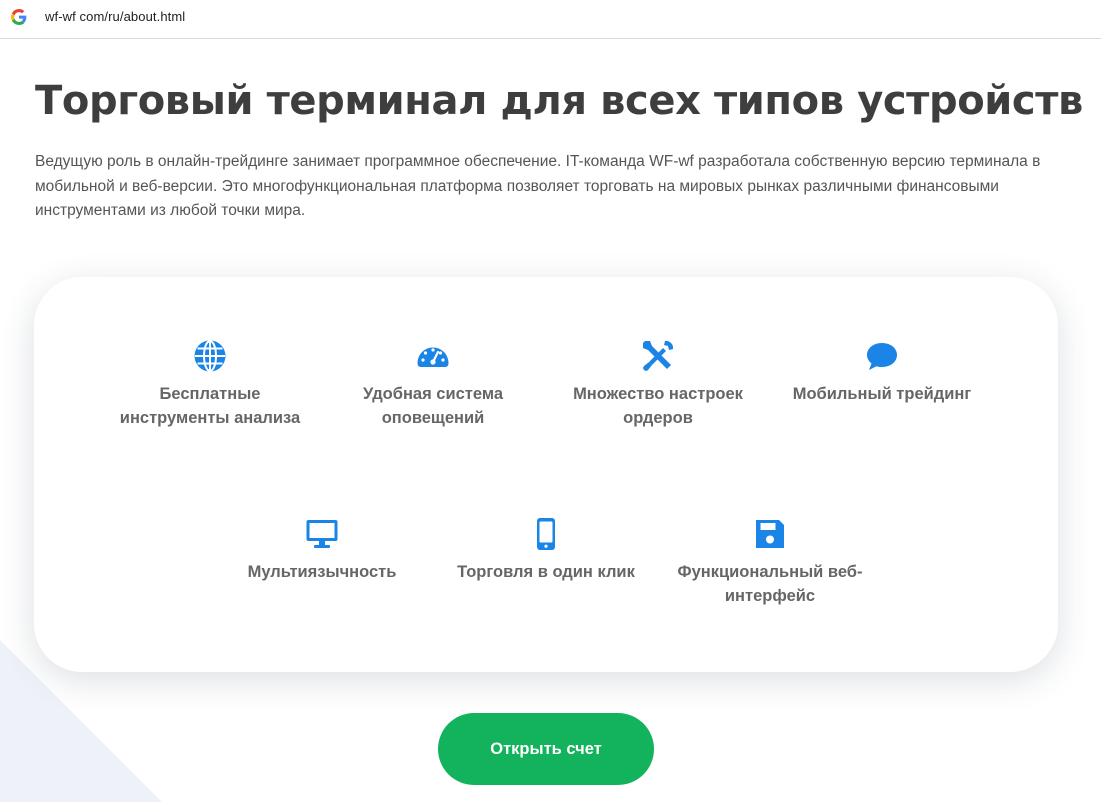 The image size is (1101, 802). I want to click on tools-icon, so click(658, 355).